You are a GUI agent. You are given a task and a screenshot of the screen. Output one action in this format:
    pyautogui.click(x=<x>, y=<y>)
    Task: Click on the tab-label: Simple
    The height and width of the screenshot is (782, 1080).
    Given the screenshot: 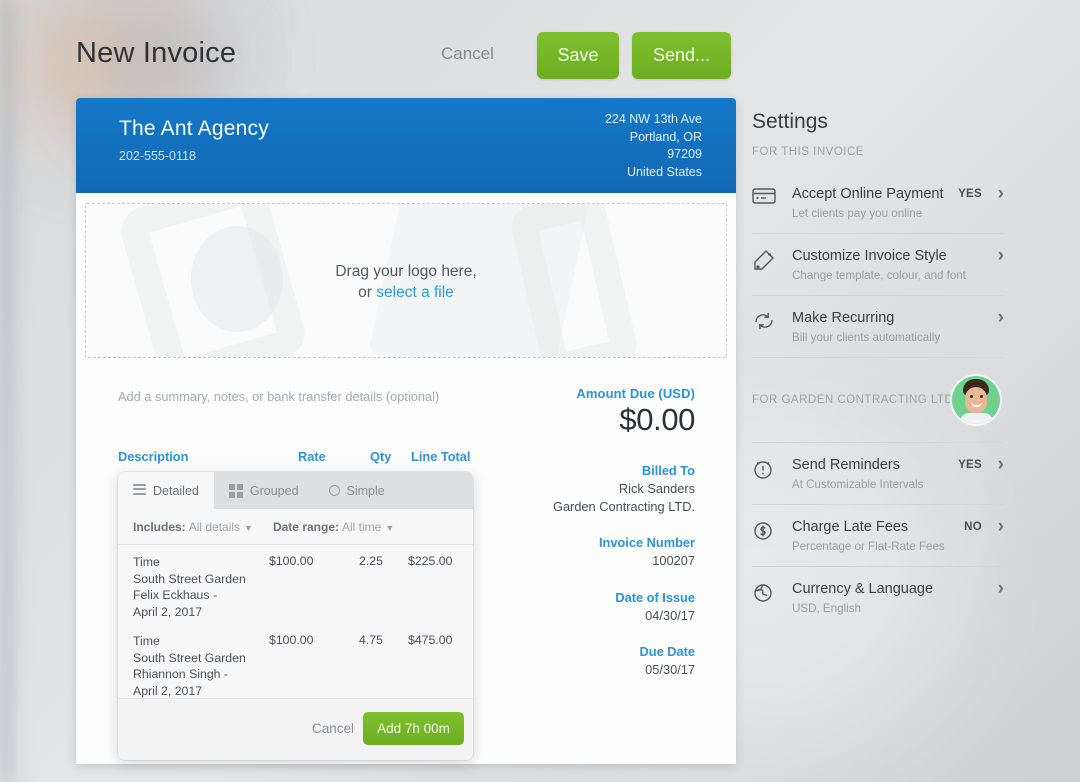 What is the action you would take?
    pyautogui.click(x=365, y=490)
    